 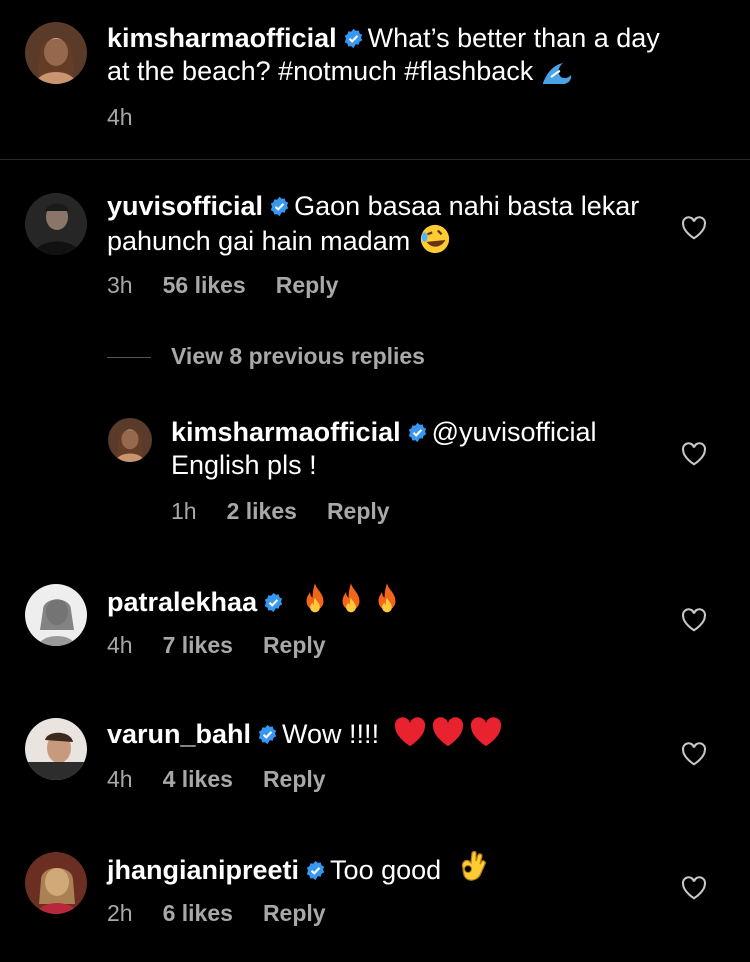 What do you see at coordinates (179, 734) in the screenshot?
I see `comment-username: varun_bahl` at bounding box center [179, 734].